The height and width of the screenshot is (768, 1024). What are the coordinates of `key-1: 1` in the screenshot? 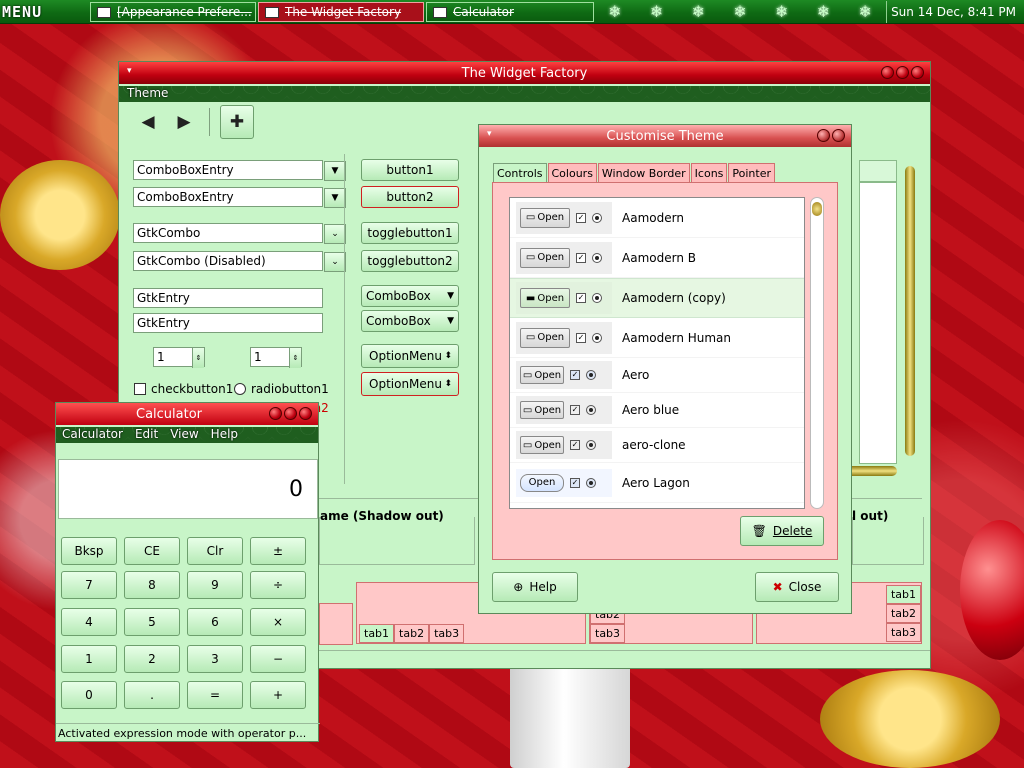 It's located at (89, 659).